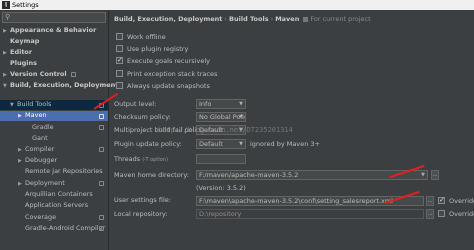  Describe the element at coordinates (221, 144) in the screenshot. I see `plugin-update-policy-select: Default ▼` at that location.